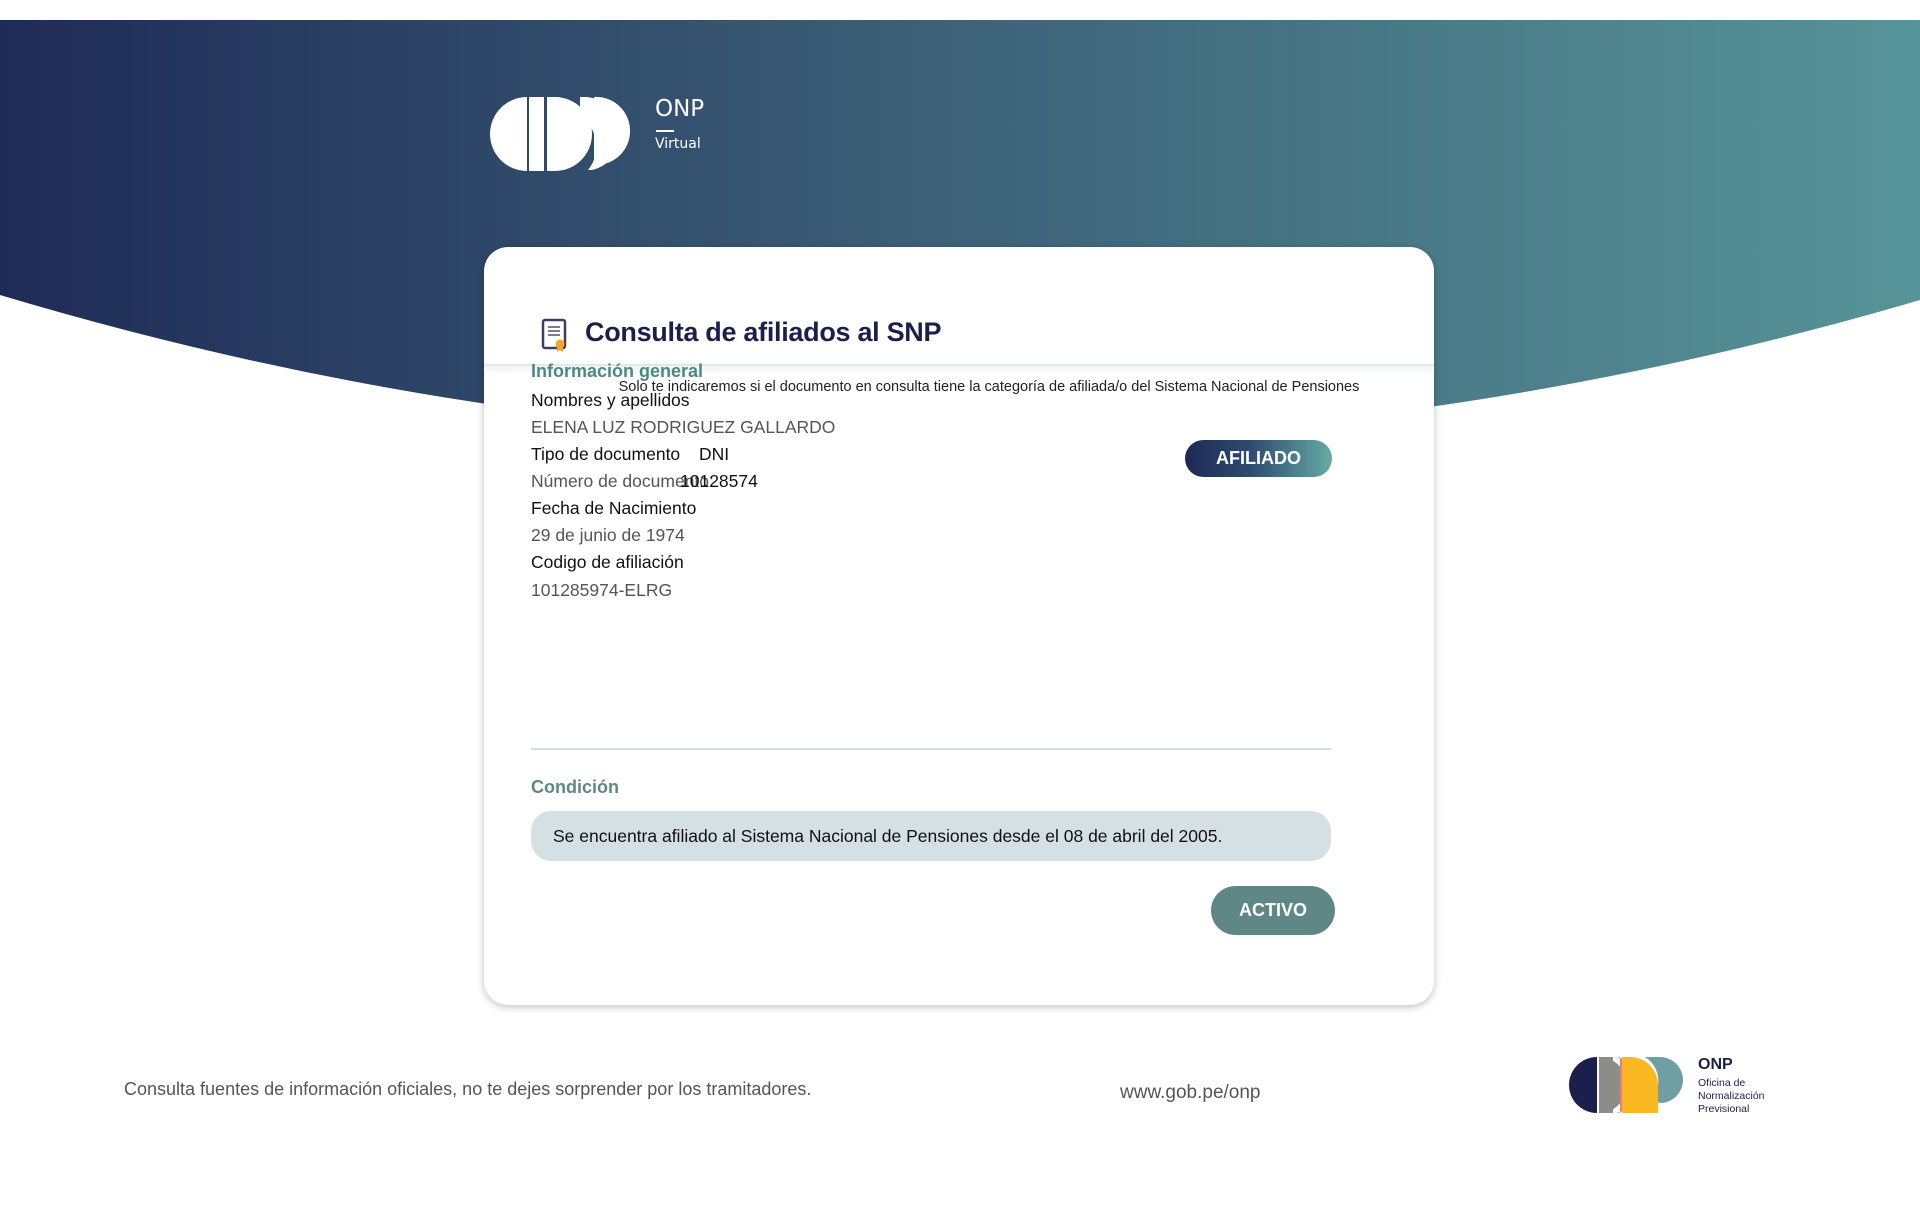 The height and width of the screenshot is (1205, 1920). Describe the element at coordinates (614, 508) in the screenshot. I see `birth-label: Fecha de Nacimiento` at that location.